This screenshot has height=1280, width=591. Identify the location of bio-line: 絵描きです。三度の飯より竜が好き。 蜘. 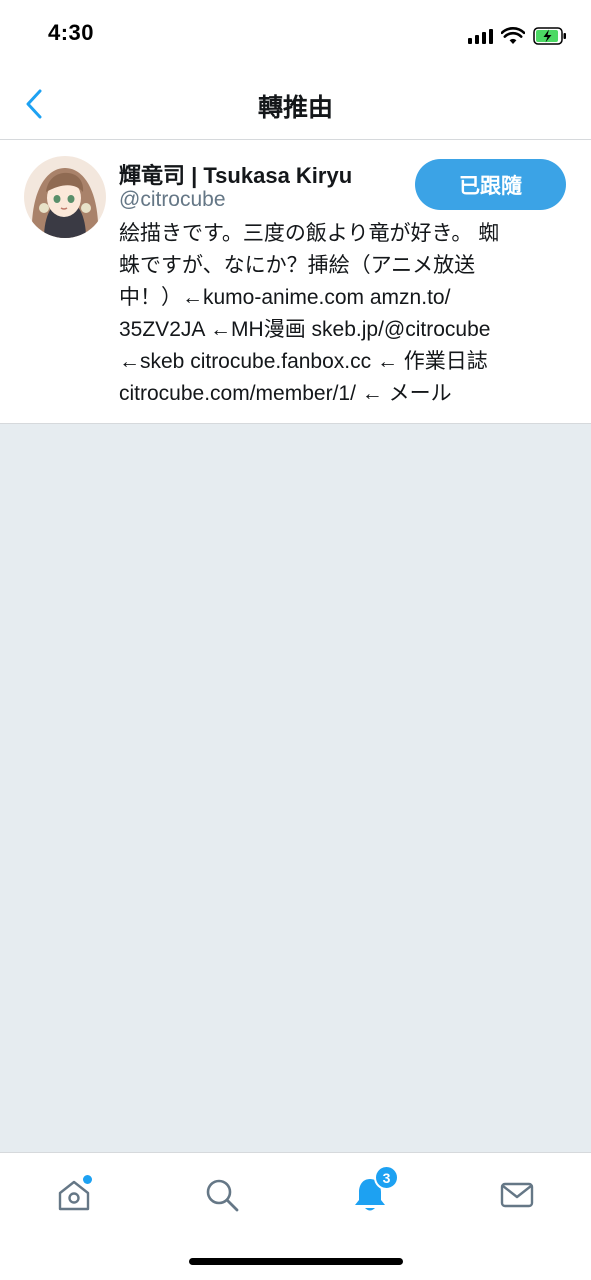
(309, 233).